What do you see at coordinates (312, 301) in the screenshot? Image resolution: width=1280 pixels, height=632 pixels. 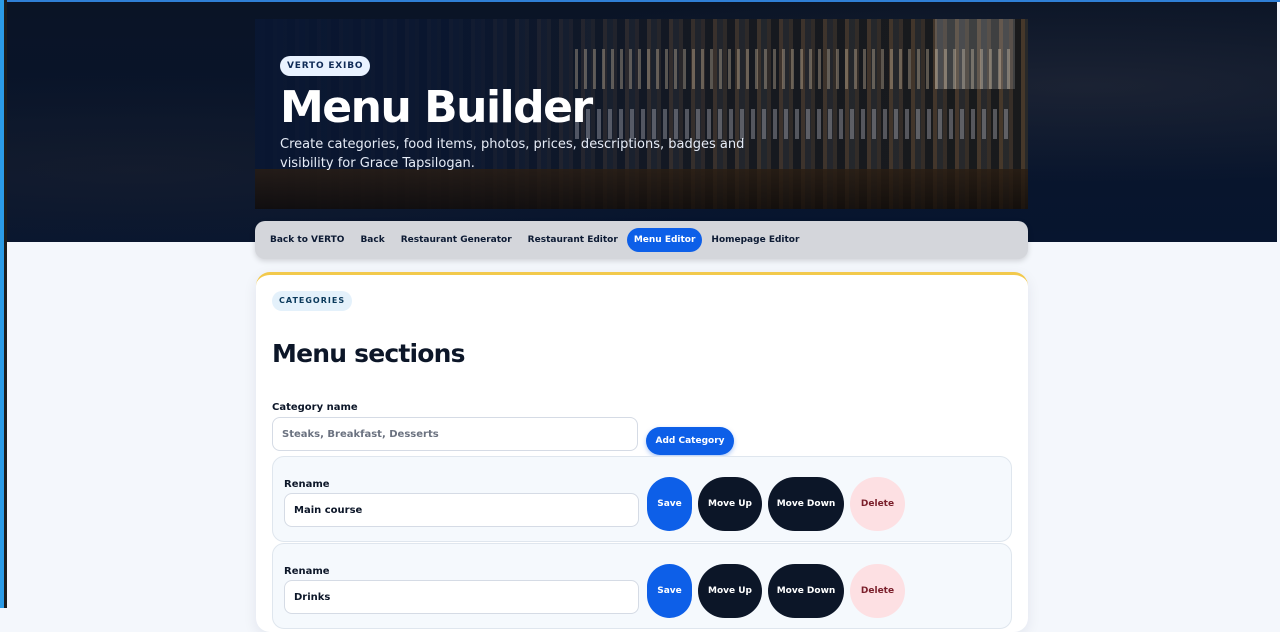 I see `categories-badge: CATEGORIES` at bounding box center [312, 301].